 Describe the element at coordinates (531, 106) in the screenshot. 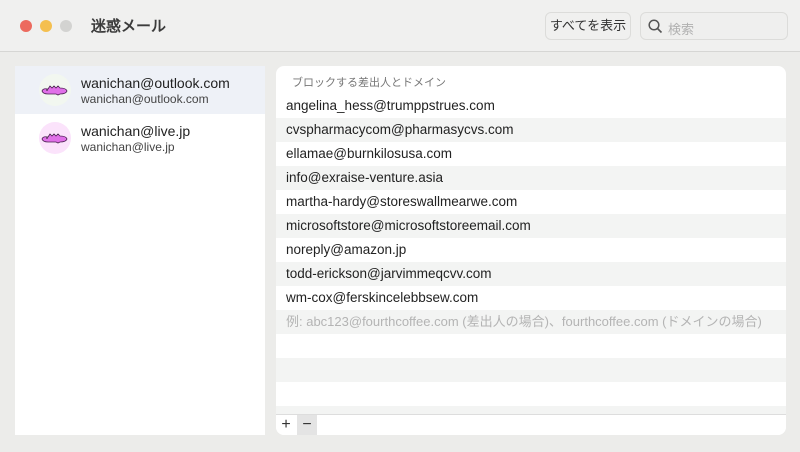

I see `blocked-item: angelina_hess@trumppstrues.com` at that location.